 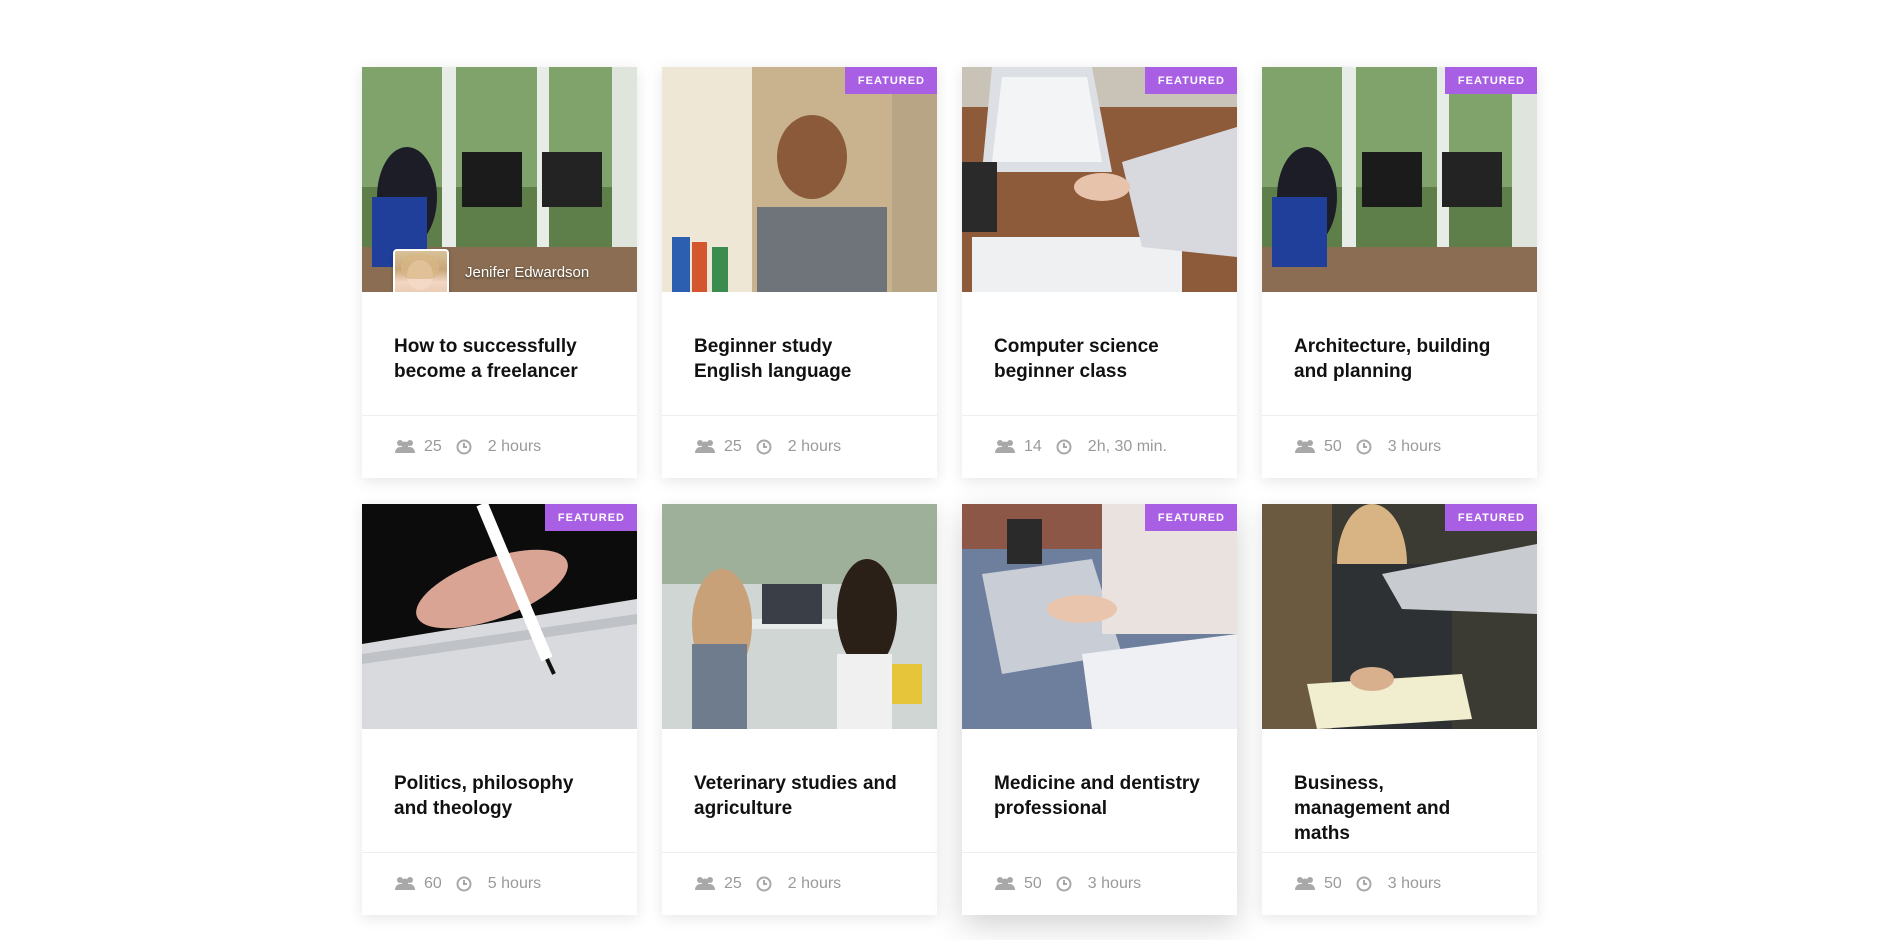 What do you see at coordinates (799, 796) in the screenshot?
I see `course-title: Veterinary studies and agriculture` at bounding box center [799, 796].